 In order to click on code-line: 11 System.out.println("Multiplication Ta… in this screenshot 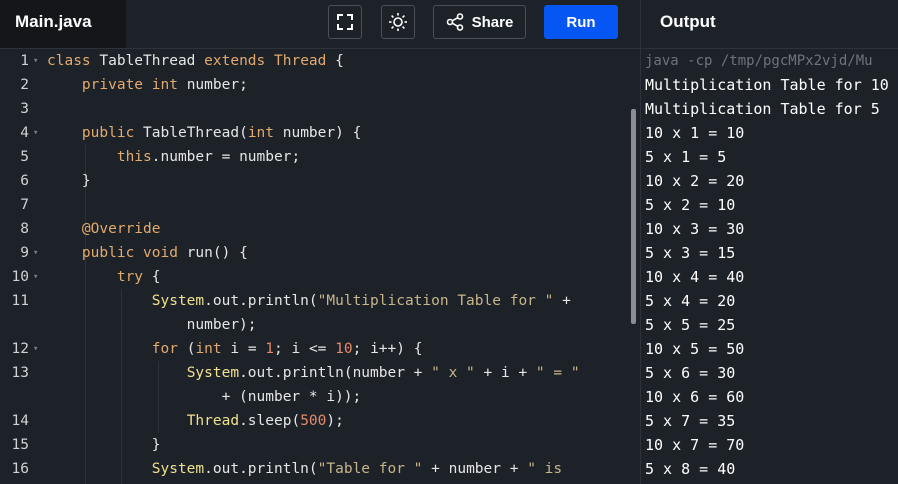, I will do `click(315, 301)`.